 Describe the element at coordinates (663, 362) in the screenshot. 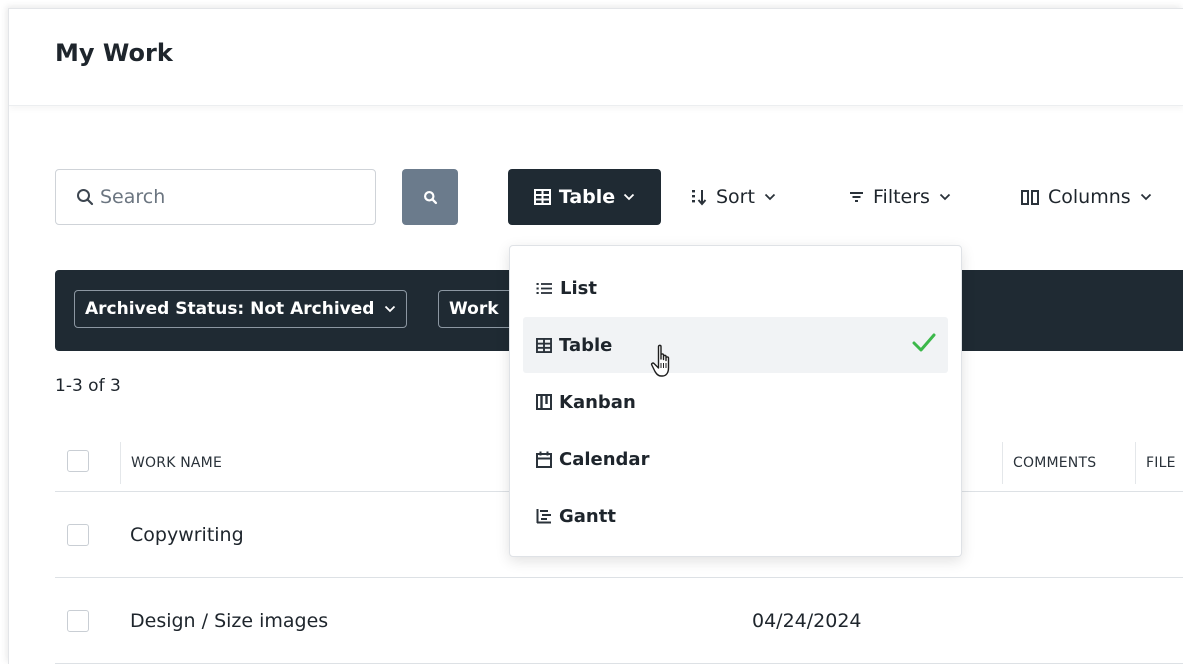

I see `hand-cursor-icon` at that location.